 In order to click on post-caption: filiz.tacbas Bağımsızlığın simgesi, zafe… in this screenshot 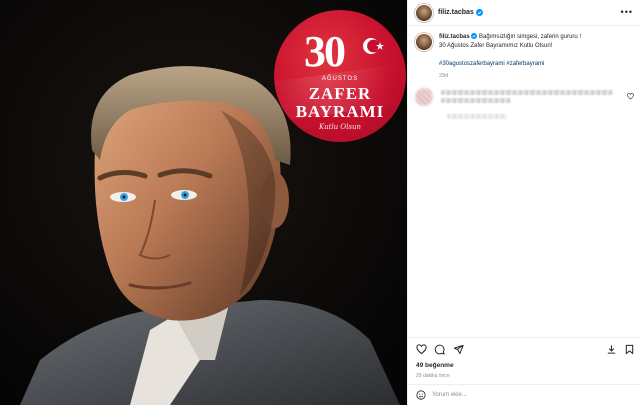, I will do `click(525, 42)`.